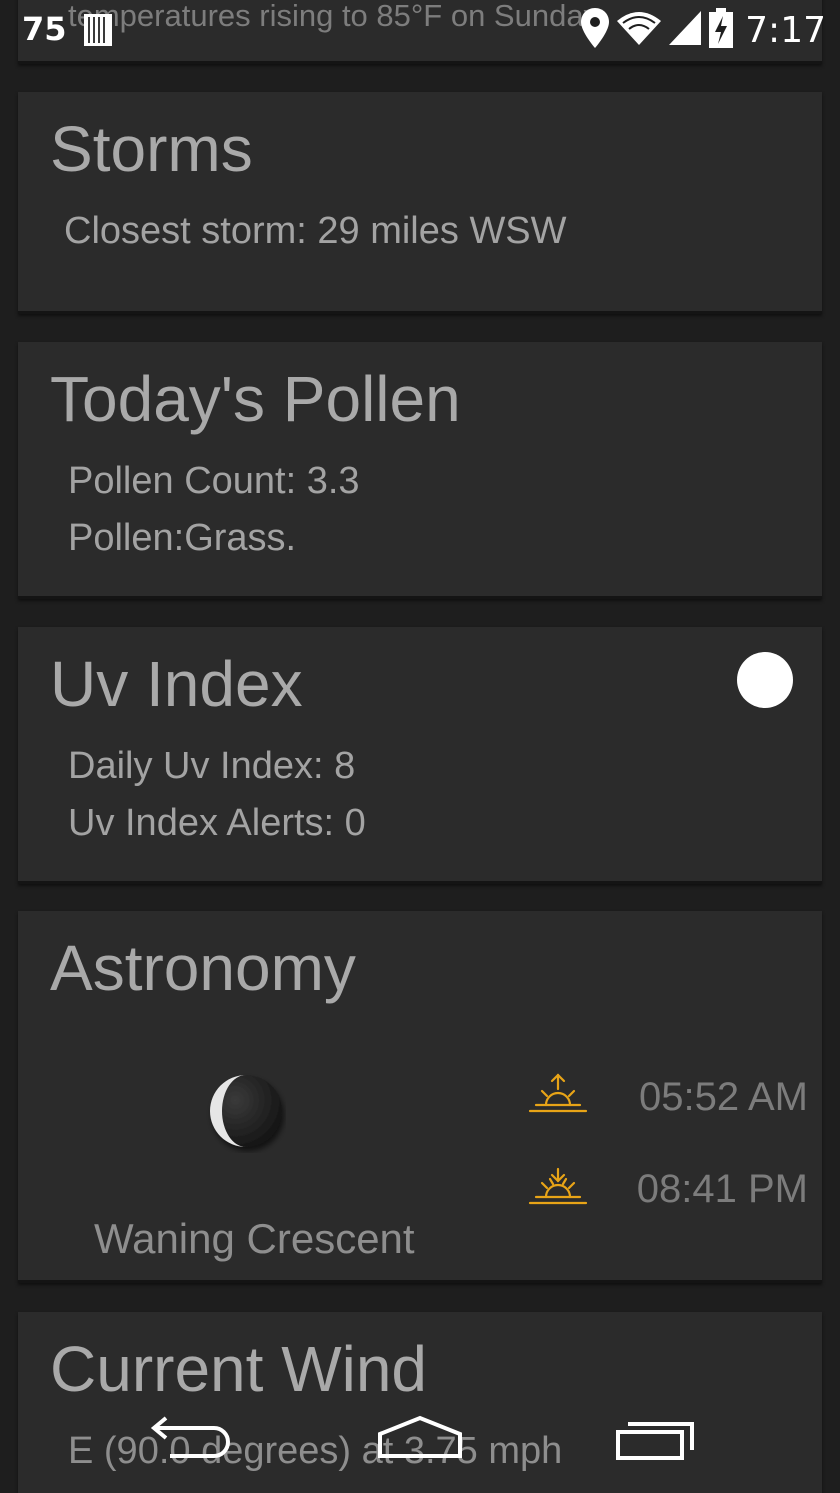  Describe the element at coordinates (723, 1097) in the screenshot. I see `sunrise-time: 05:52 AM` at that location.